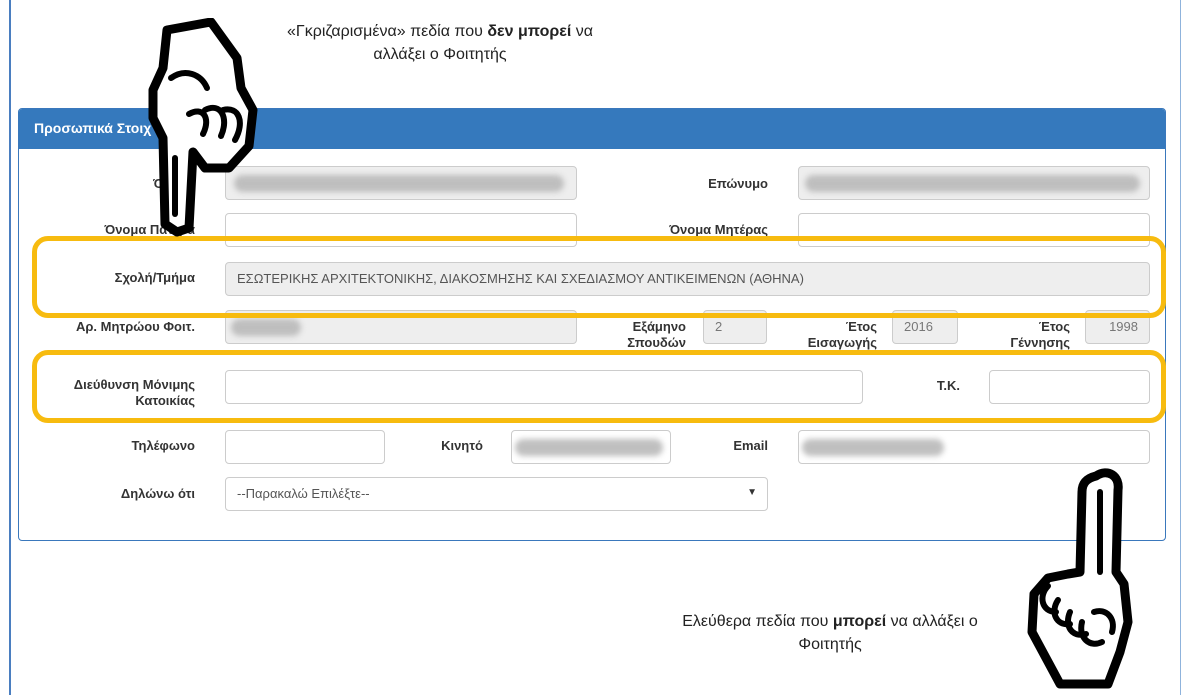 This screenshot has width=1191, height=695. I want to click on birth-year-label: Έτος Γέννησης, so click(1022, 335).